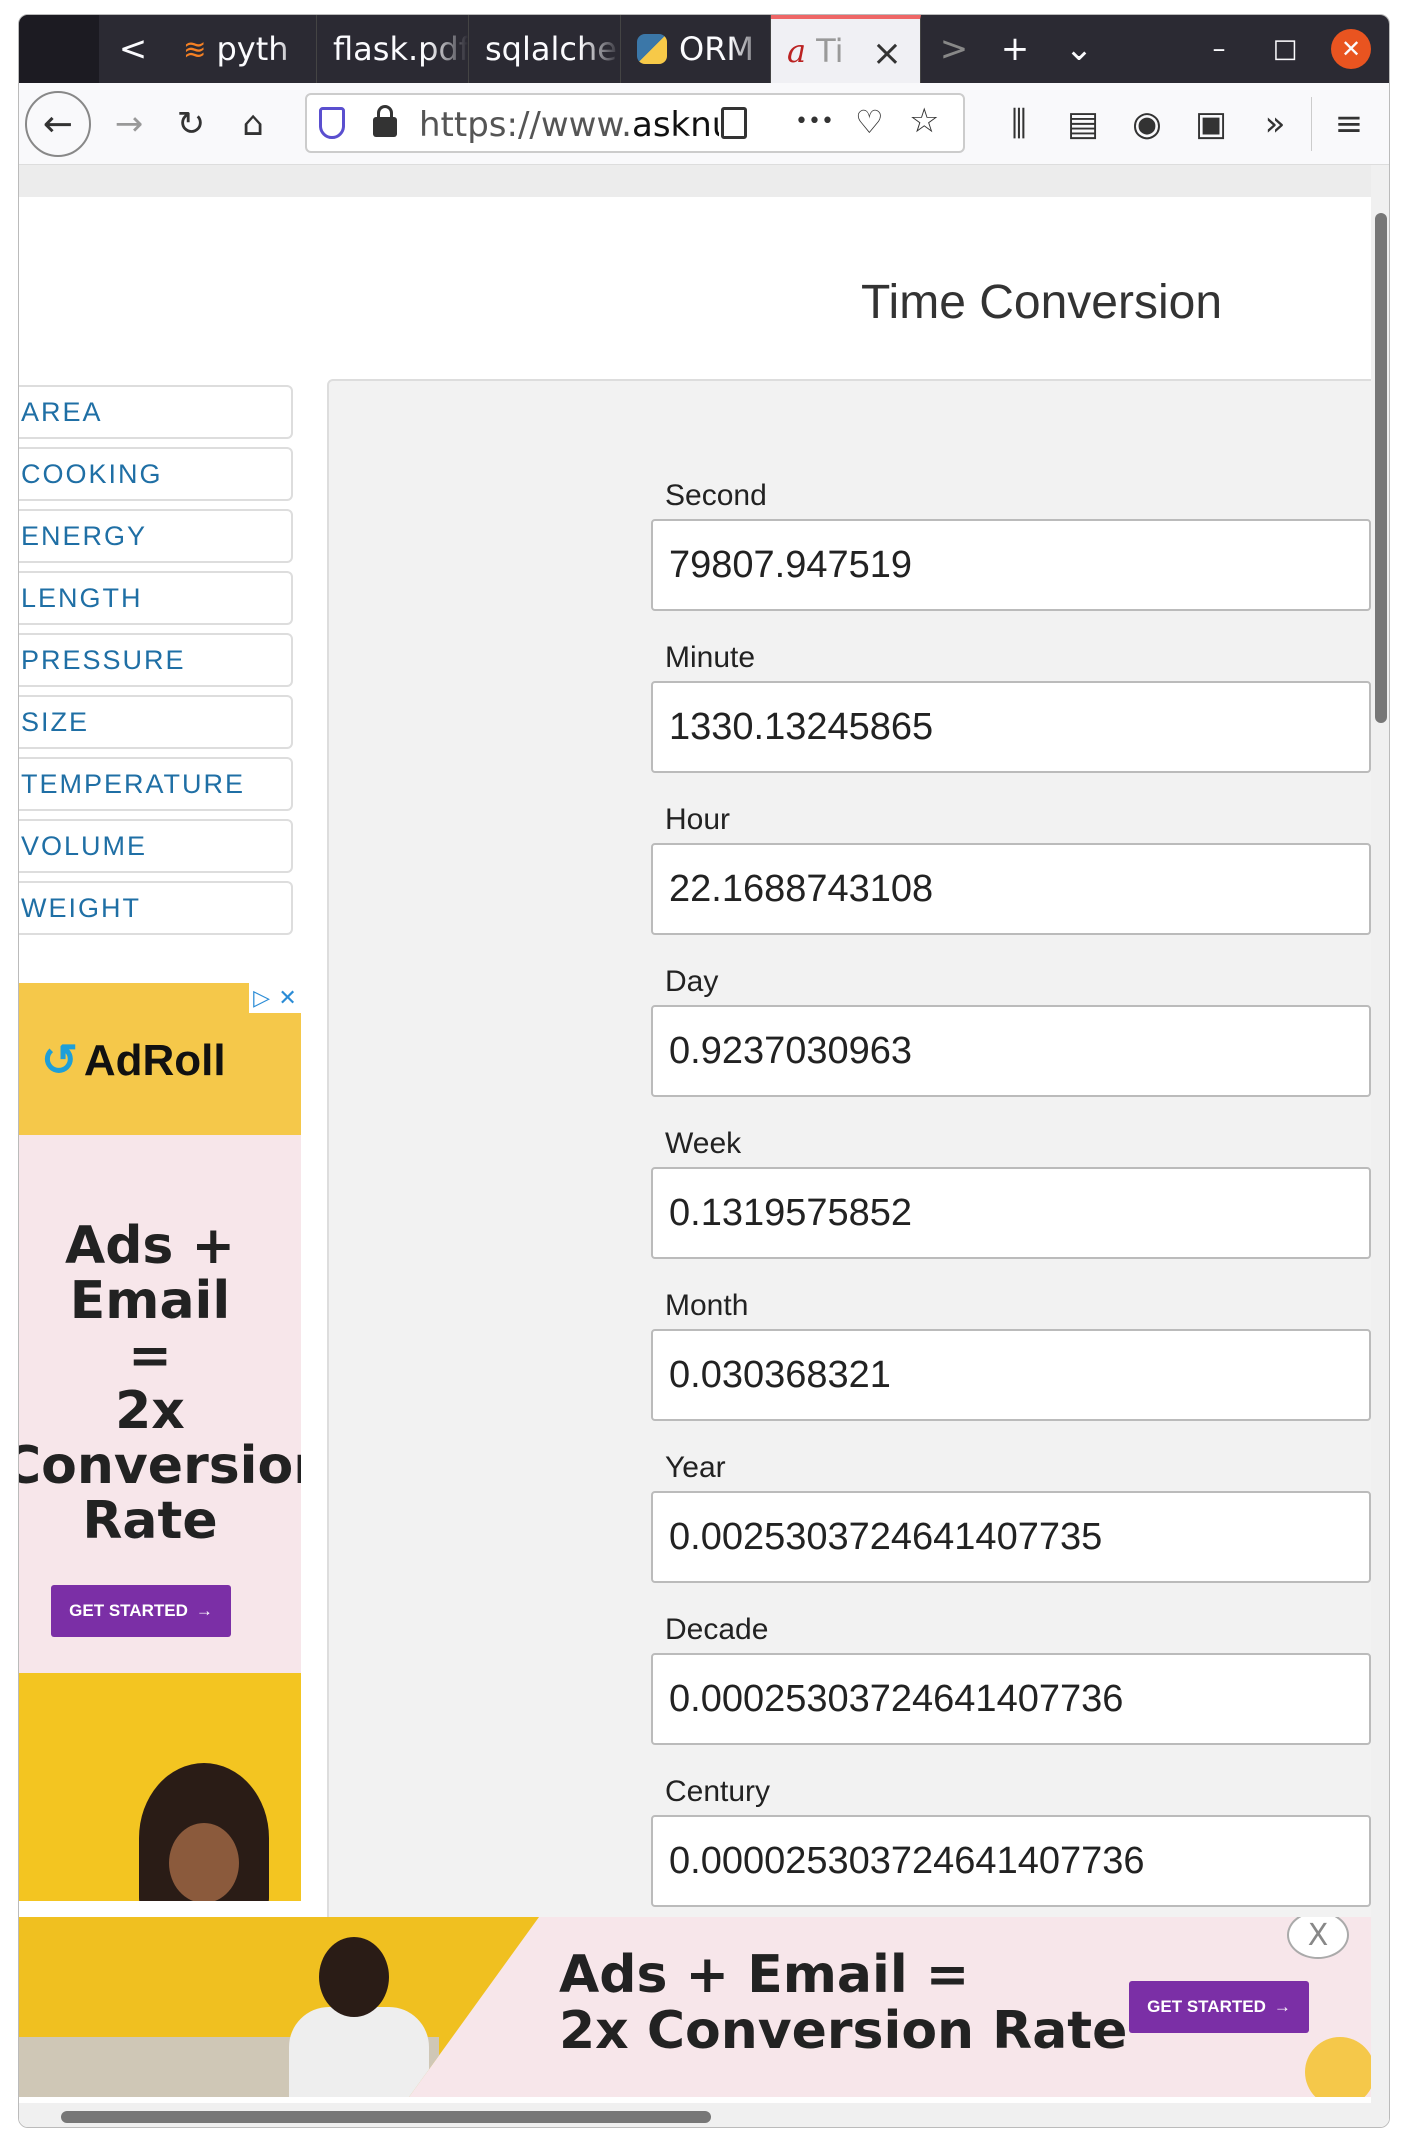 The image size is (1408, 2142). Describe the element at coordinates (150, 1356) in the screenshot. I see `ad-headline-line: =` at that location.